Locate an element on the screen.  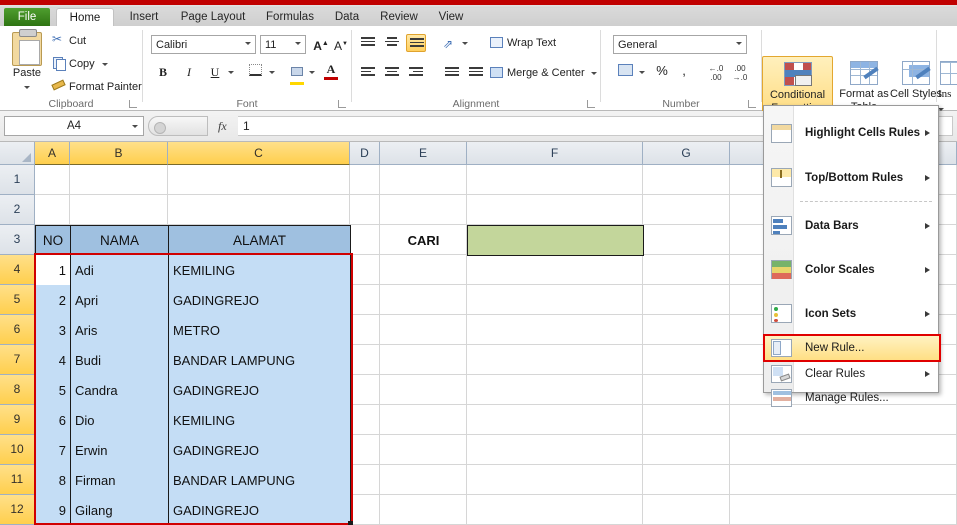
decrease-font-size-button: A▼ is located at coordinates (341, 44).